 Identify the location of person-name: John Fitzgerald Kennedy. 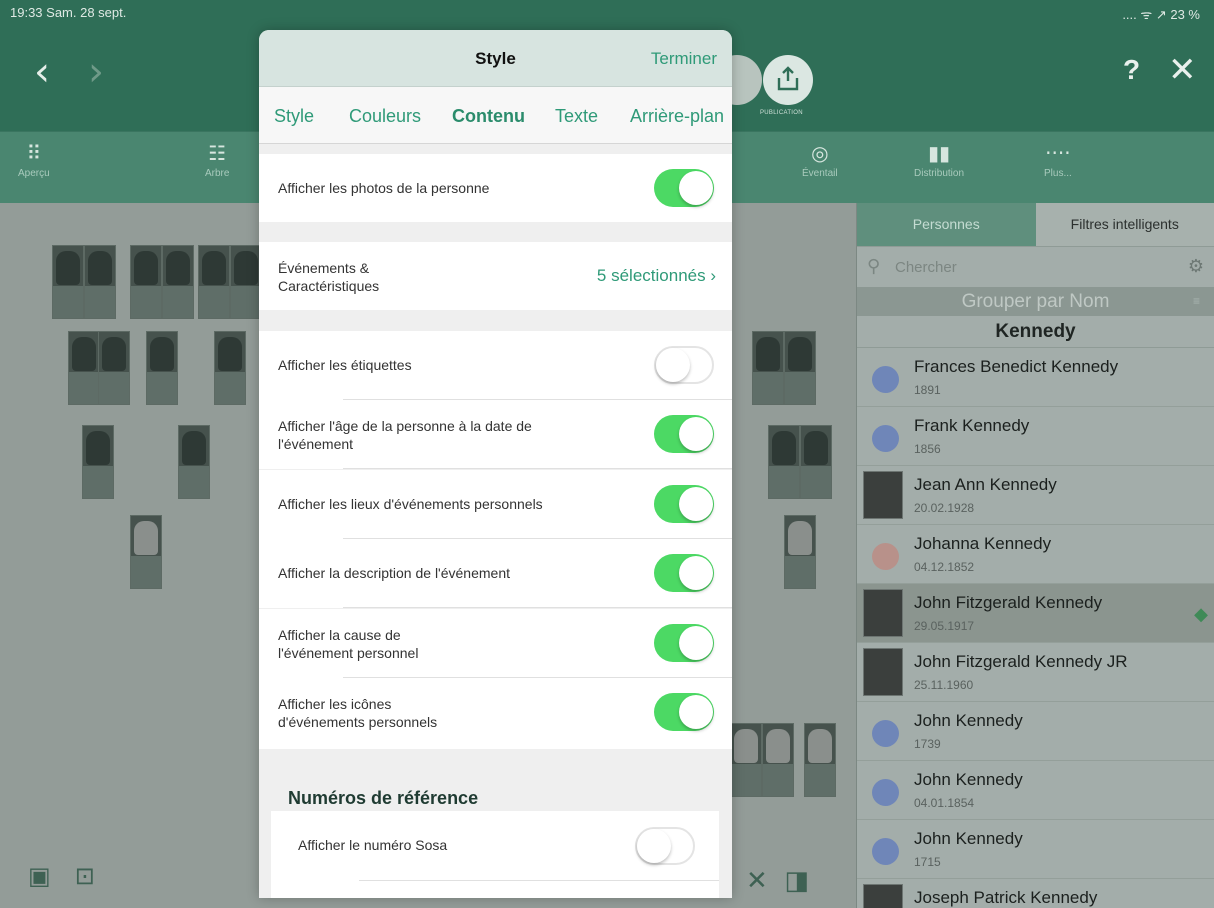
(1008, 602).